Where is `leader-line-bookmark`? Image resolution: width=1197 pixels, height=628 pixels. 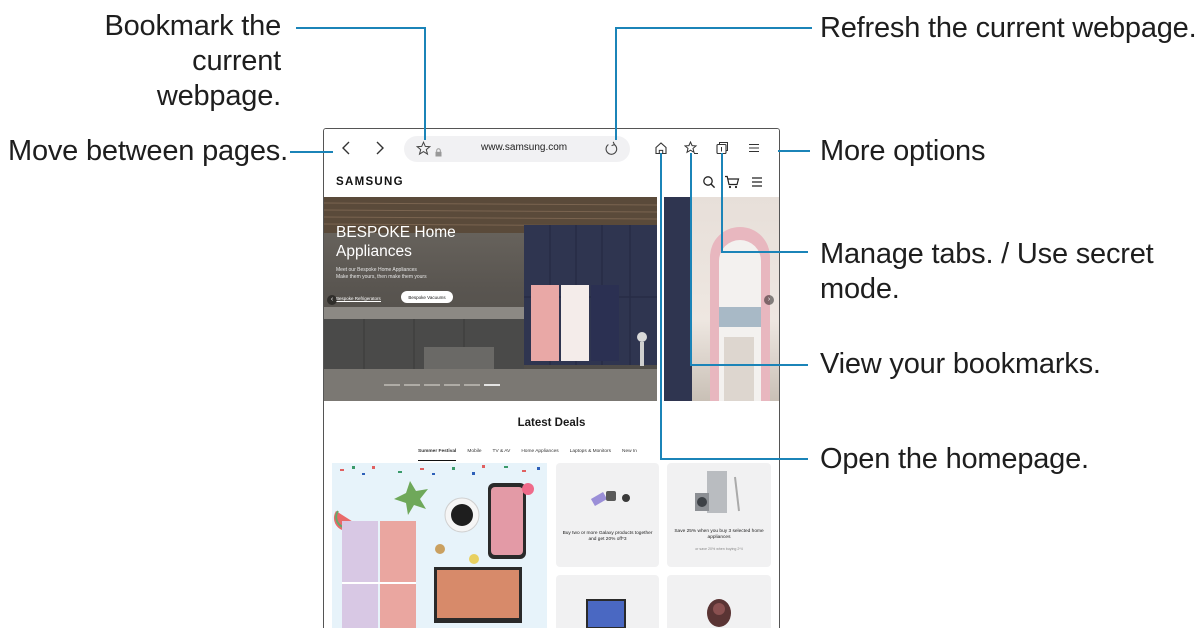 leader-line-bookmark is located at coordinates (361, 83).